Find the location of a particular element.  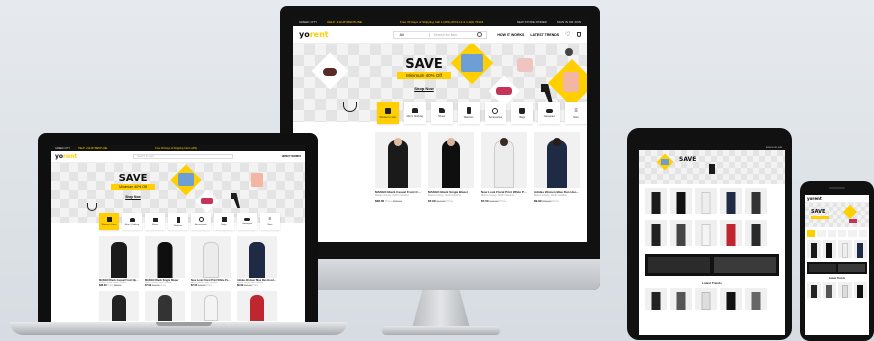

logo-text-right: rent is located at coordinates (319, 34).